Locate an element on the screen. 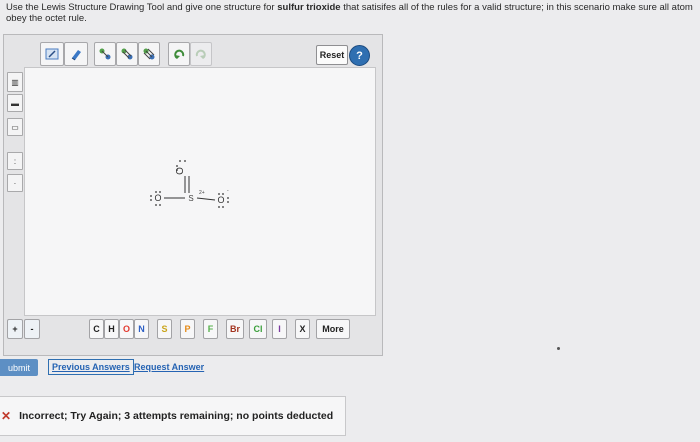 Image resolution: width=700 pixels, height=442 pixels. redo-icon is located at coordinates (201, 54).